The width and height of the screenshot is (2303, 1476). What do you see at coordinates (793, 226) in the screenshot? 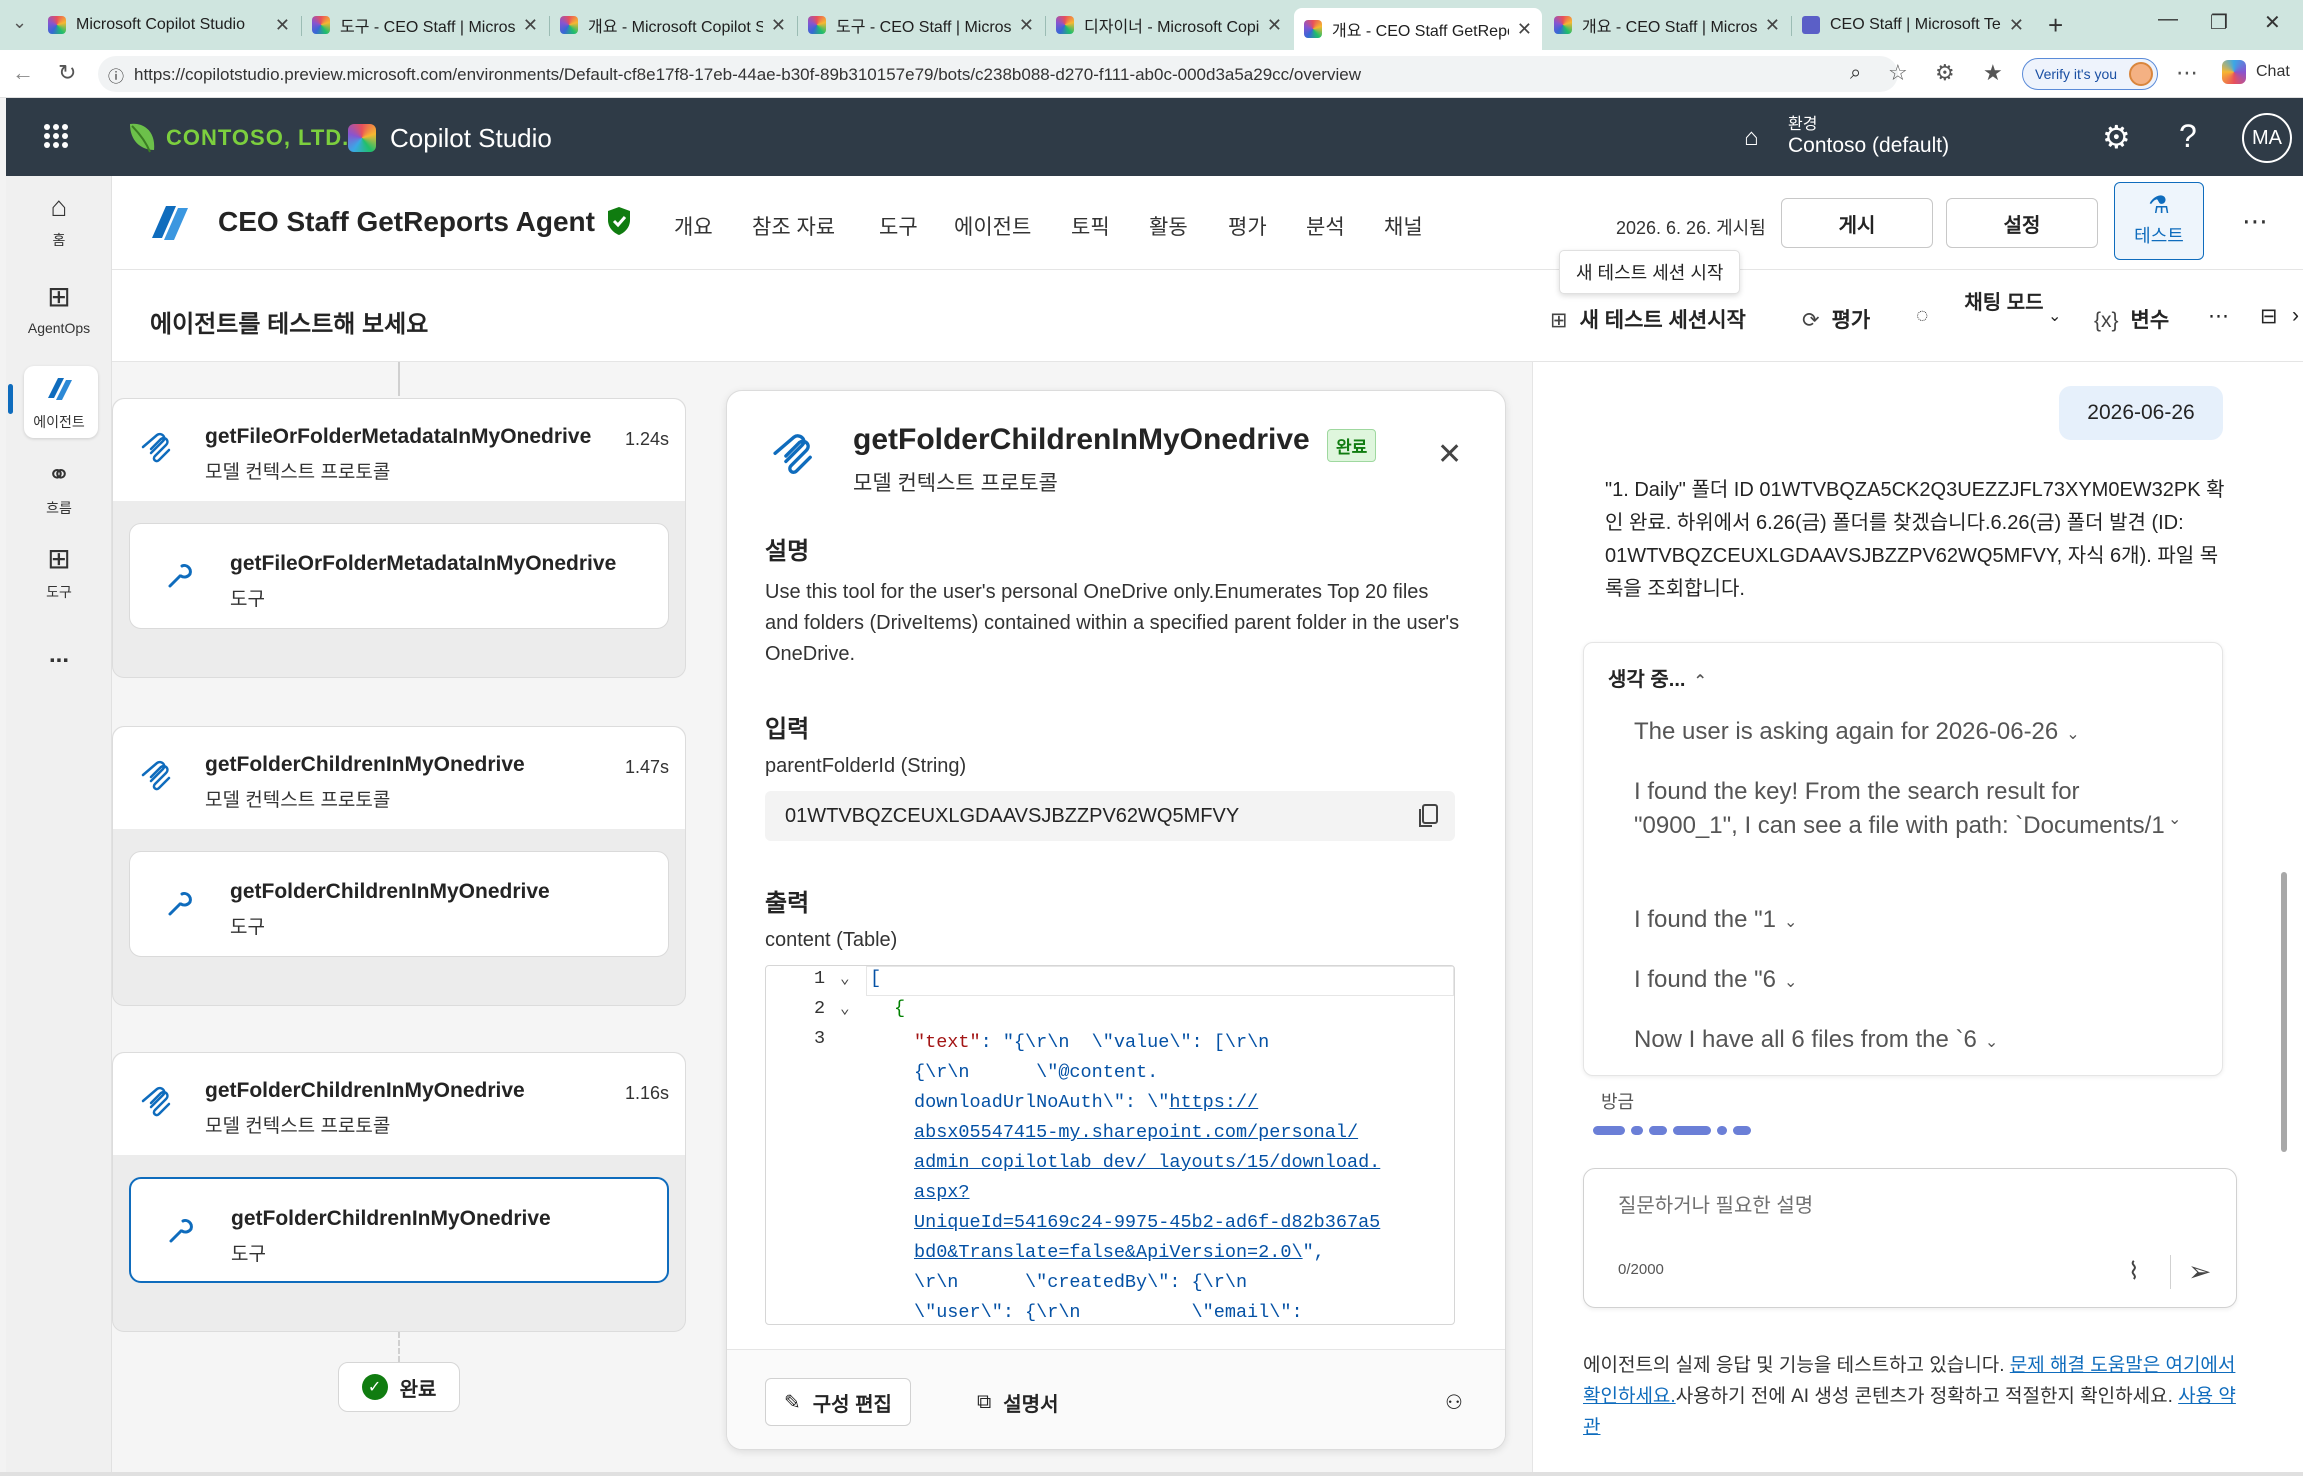
I see `tab-knowledge: 참조 자료` at bounding box center [793, 226].